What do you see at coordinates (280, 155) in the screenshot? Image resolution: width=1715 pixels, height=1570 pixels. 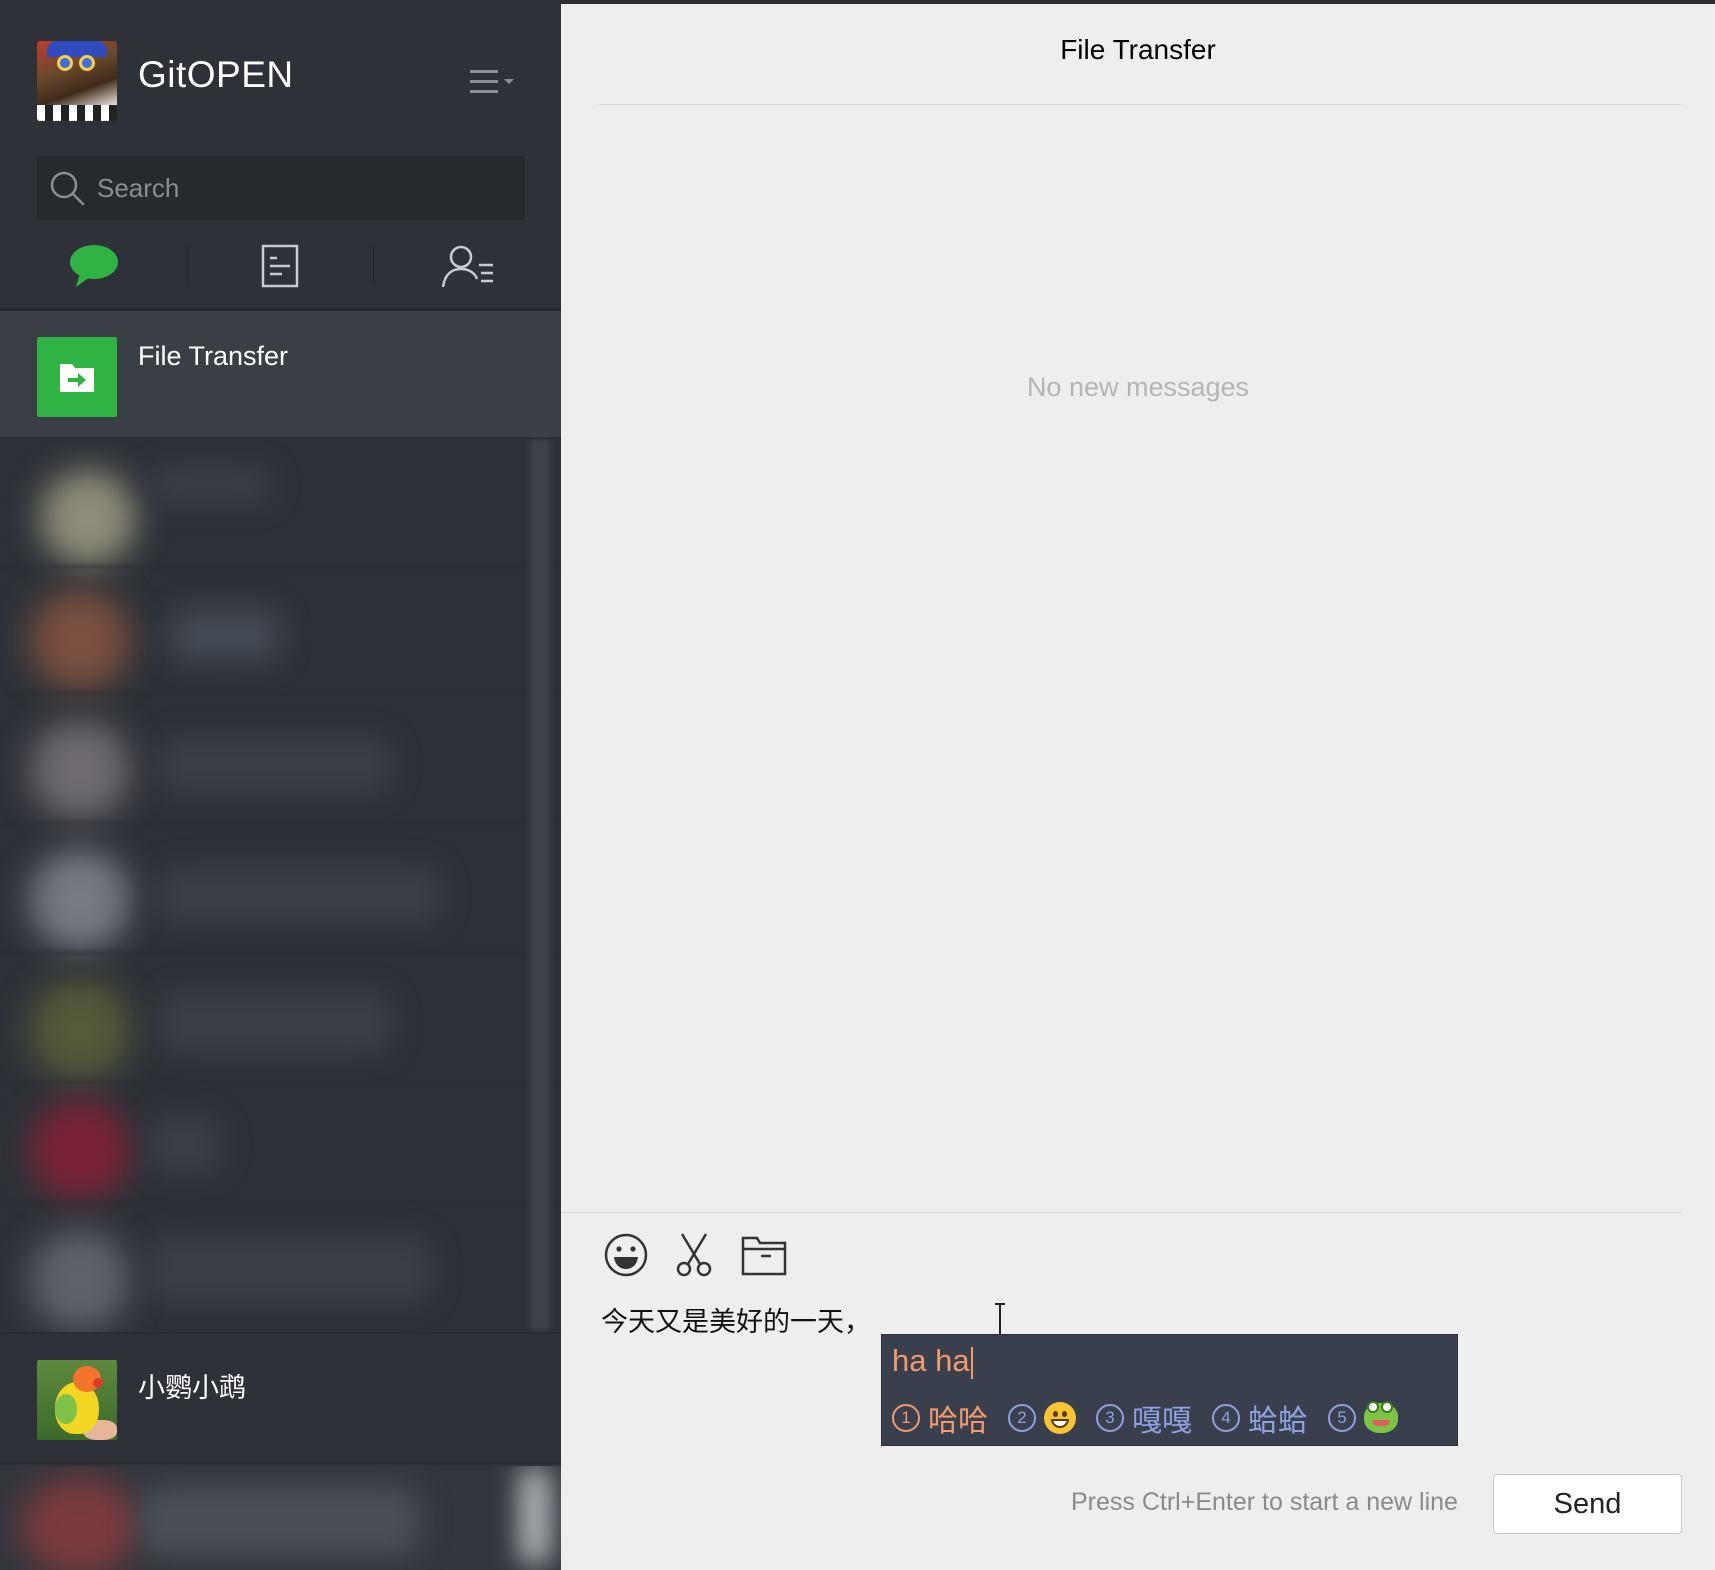 I see `profile-header: GitOPEN` at bounding box center [280, 155].